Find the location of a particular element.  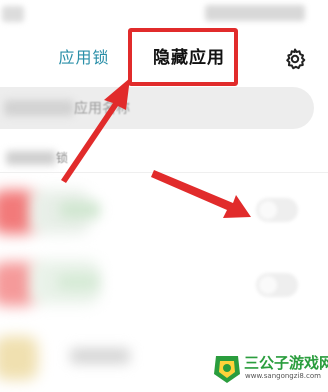

section-label: 锁 is located at coordinates (62, 158).